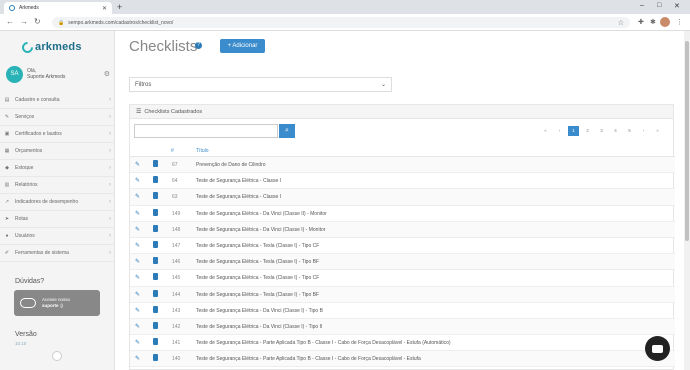 Image resolution: width=690 pixels, height=370 pixels. I want to click on user-profile: SA Olá, Suporte Arkmeds ⚙, so click(58, 74).